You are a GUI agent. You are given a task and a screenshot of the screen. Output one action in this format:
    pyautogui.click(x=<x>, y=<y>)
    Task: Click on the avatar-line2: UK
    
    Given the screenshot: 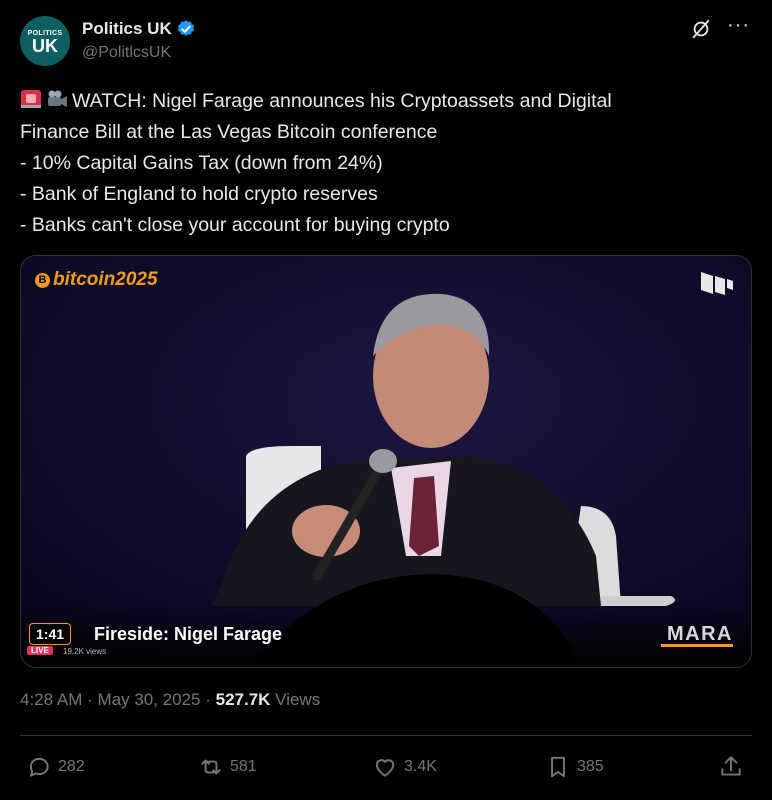 What is the action you would take?
    pyautogui.click(x=45, y=46)
    